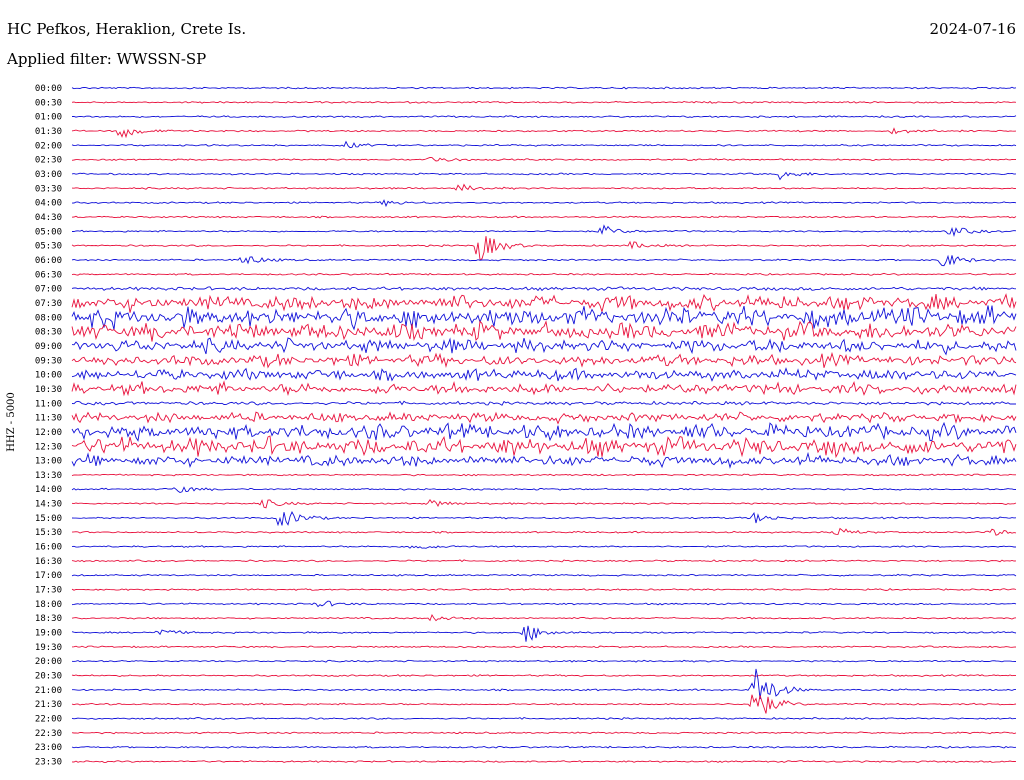 Image resolution: width=1024 pixels, height=780 pixels. What do you see at coordinates (48, 505) in the screenshot?
I see `row-time-label: 14:30` at bounding box center [48, 505].